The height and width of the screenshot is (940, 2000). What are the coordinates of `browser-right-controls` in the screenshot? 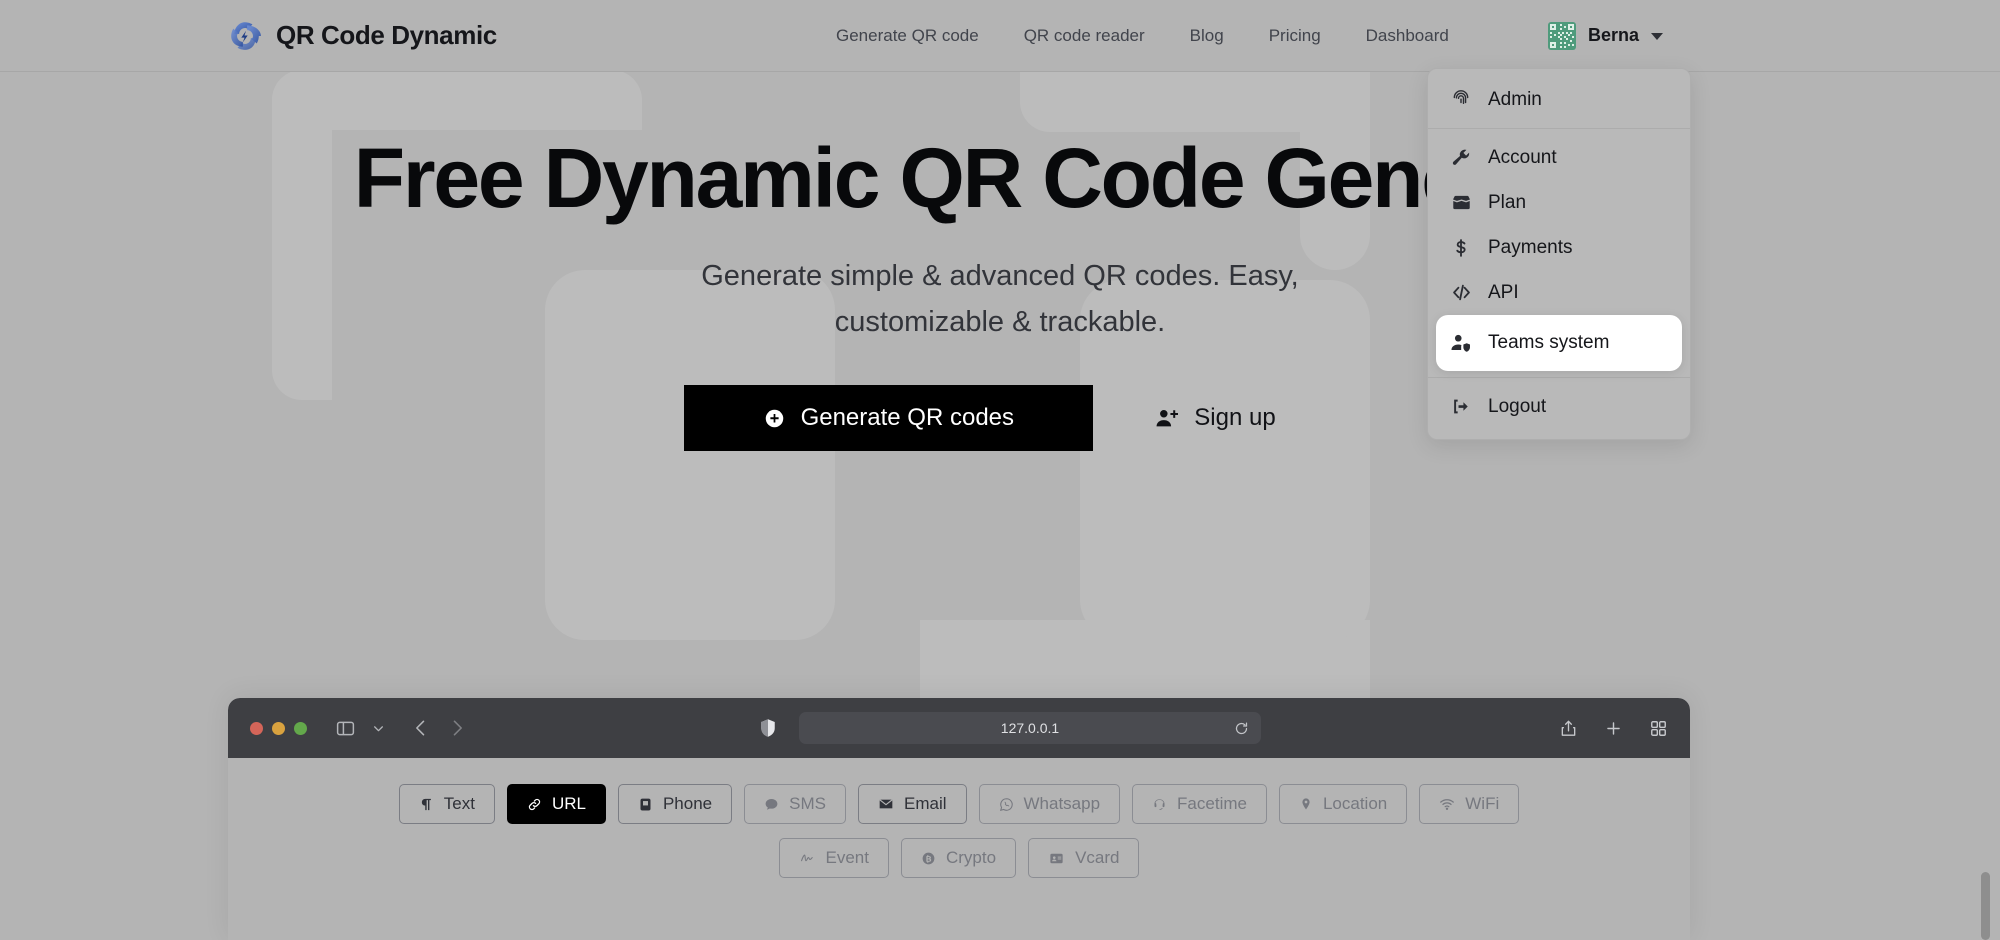 It's located at (1613, 728).